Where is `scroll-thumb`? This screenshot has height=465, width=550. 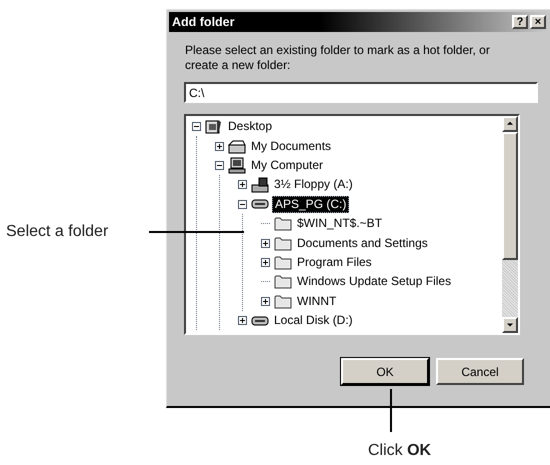 scroll-thumb is located at coordinates (510, 196).